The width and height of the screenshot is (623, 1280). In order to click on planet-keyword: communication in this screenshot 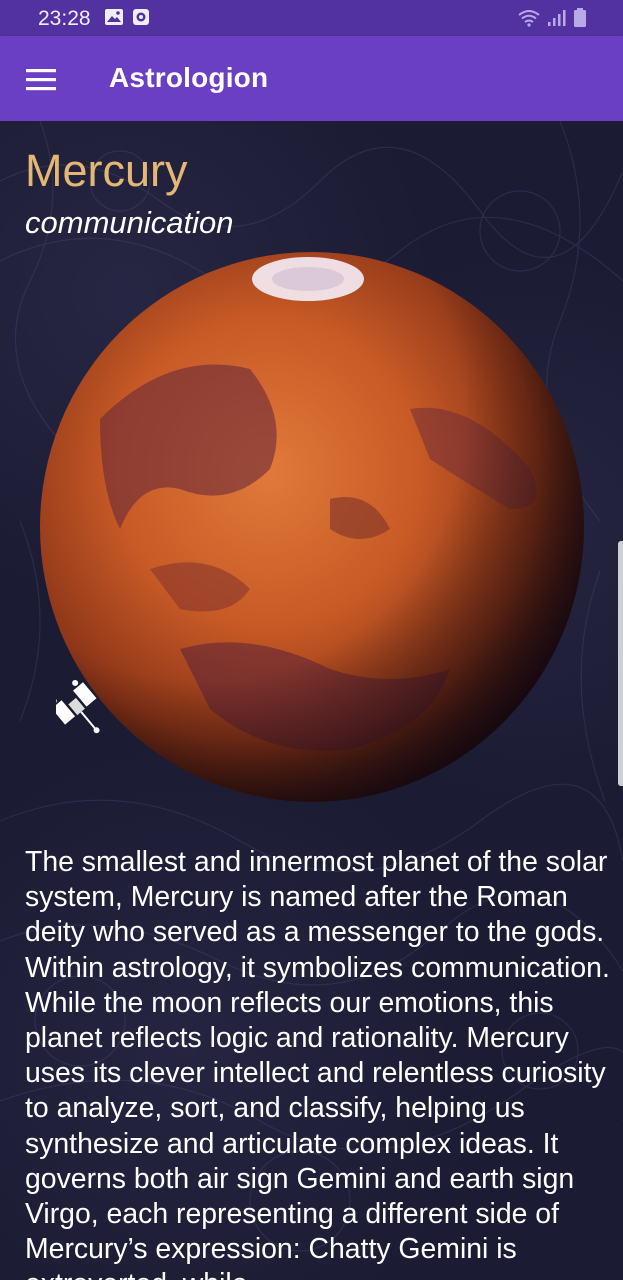, I will do `click(129, 222)`.